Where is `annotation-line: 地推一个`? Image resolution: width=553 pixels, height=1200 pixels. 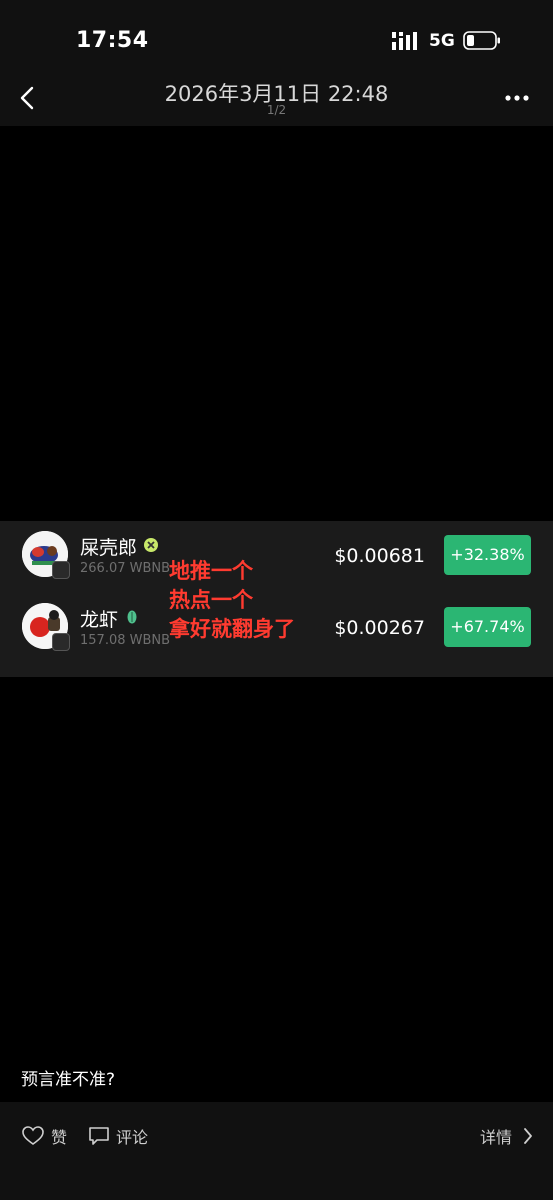
annotation-line: 地推一个 is located at coordinates (211, 571).